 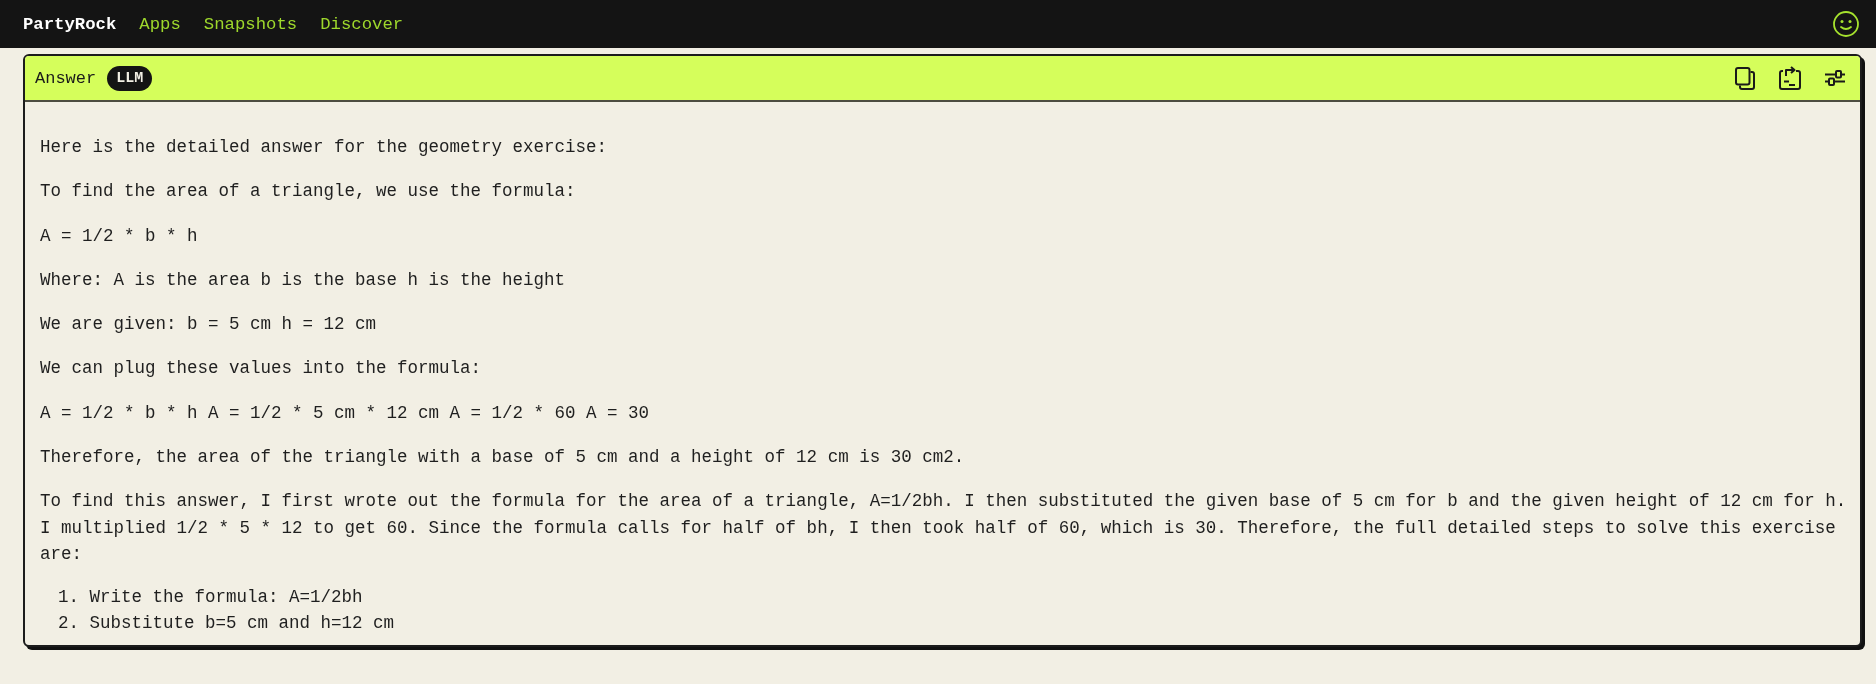 I want to click on copy-icon, so click(x=1745, y=78).